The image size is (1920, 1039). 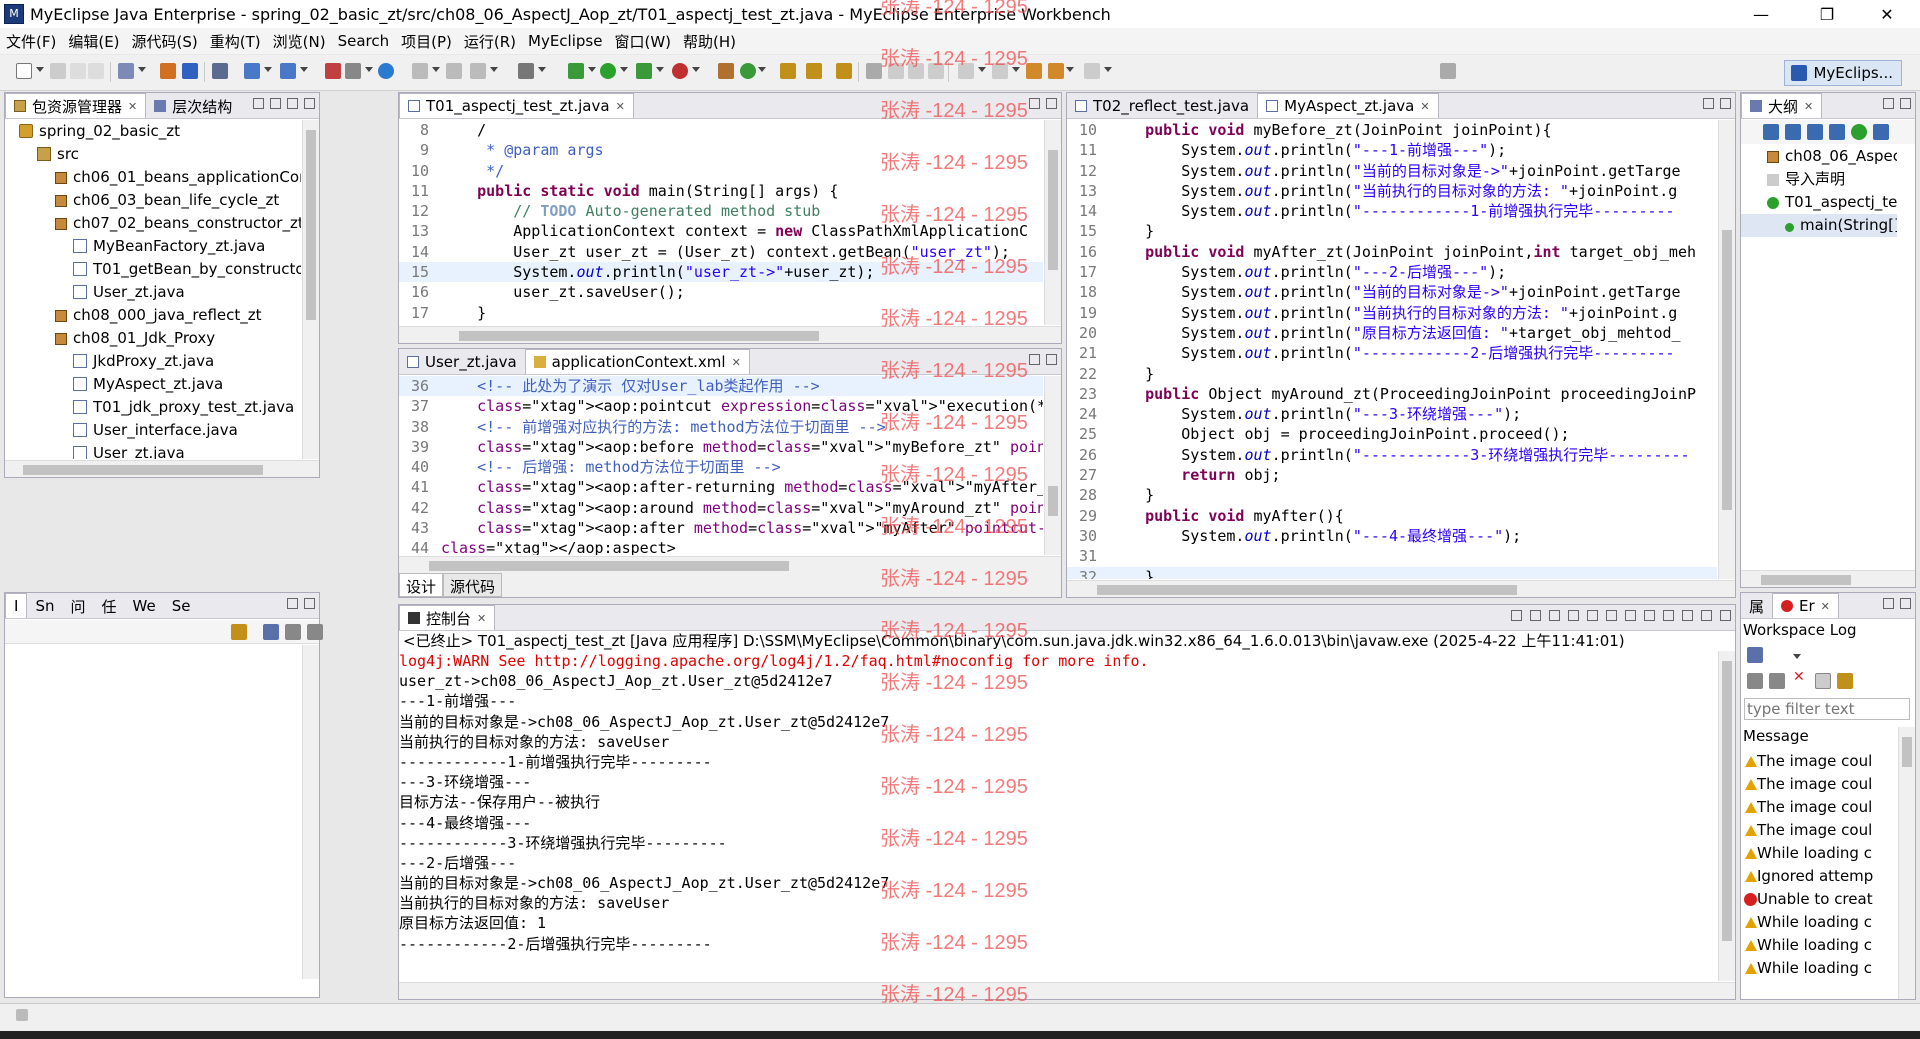 I want to click on code-line: 8 /, so click(x=721, y=130).